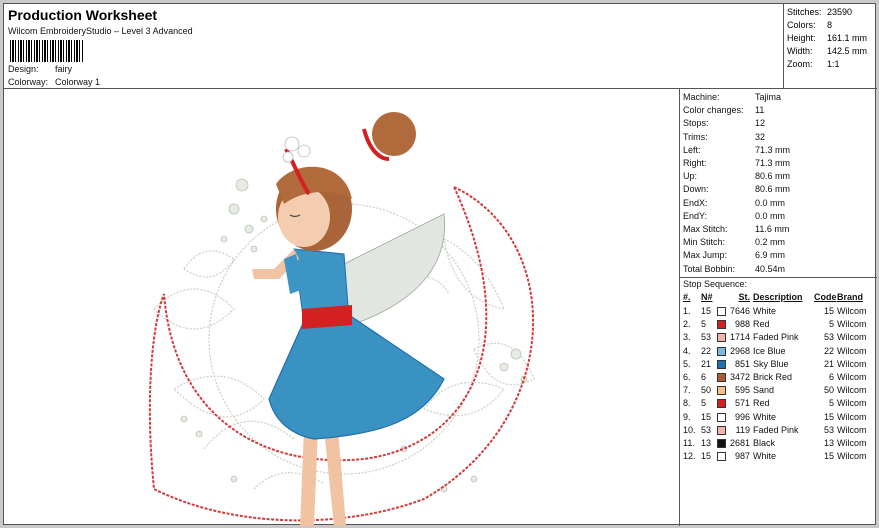 The image size is (879, 528). What do you see at coordinates (695, 136) in the screenshot?
I see `machine-info-label: Trims:` at bounding box center [695, 136].